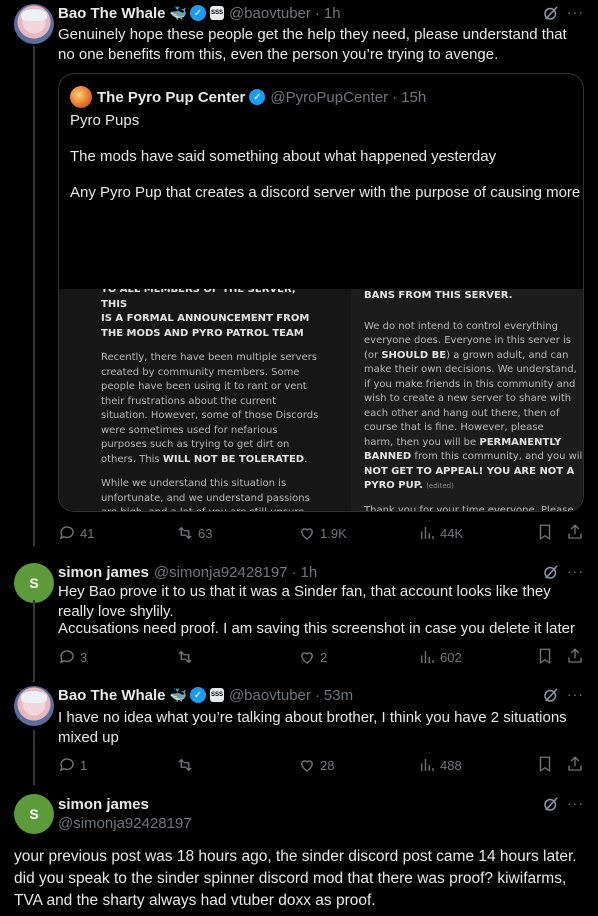  What do you see at coordinates (306, 459) in the screenshot?
I see `announcement-punct: .` at bounding box center [306, 459].